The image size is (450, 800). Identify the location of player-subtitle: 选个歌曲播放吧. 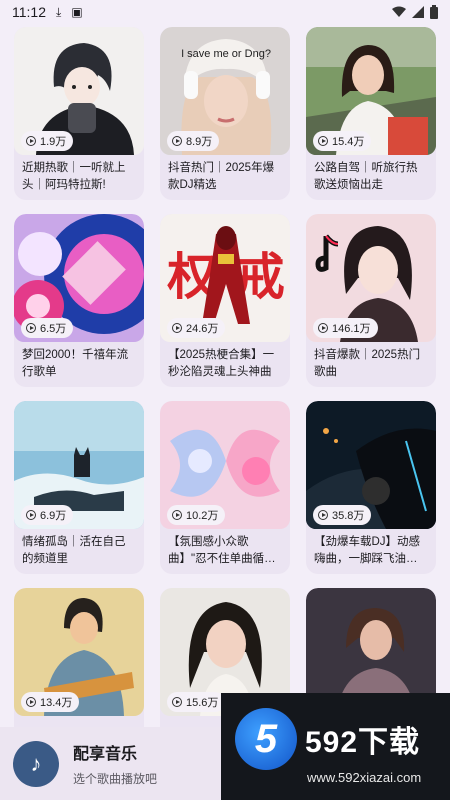
(115, 779).